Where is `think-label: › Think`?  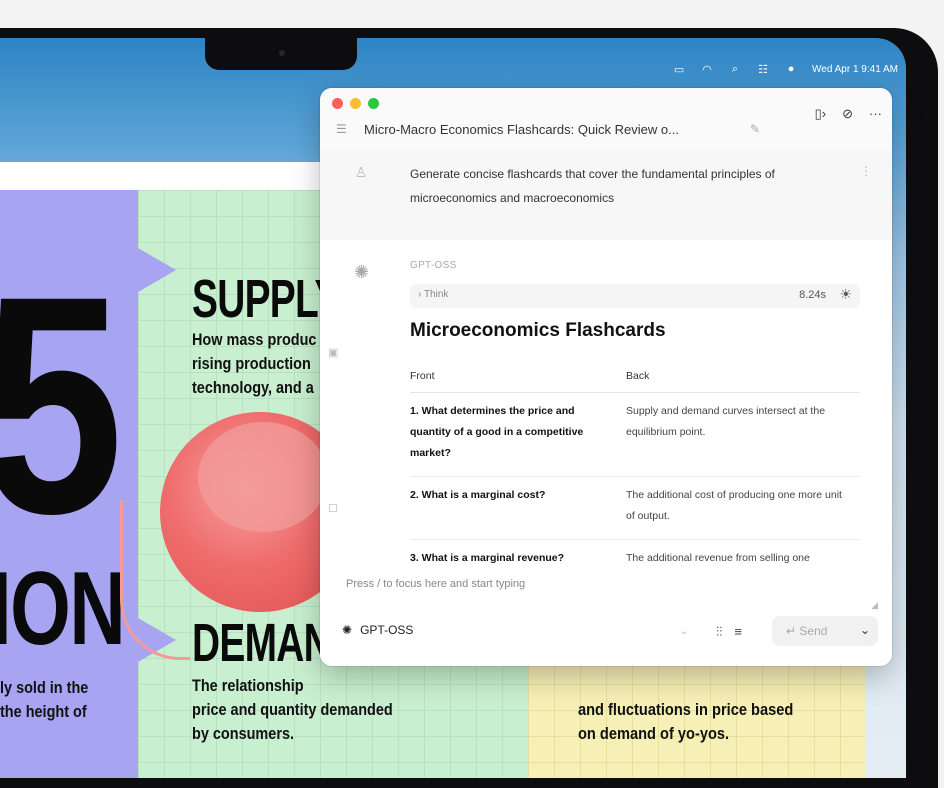 think-label: › Think is located at coordinates (433, 294).